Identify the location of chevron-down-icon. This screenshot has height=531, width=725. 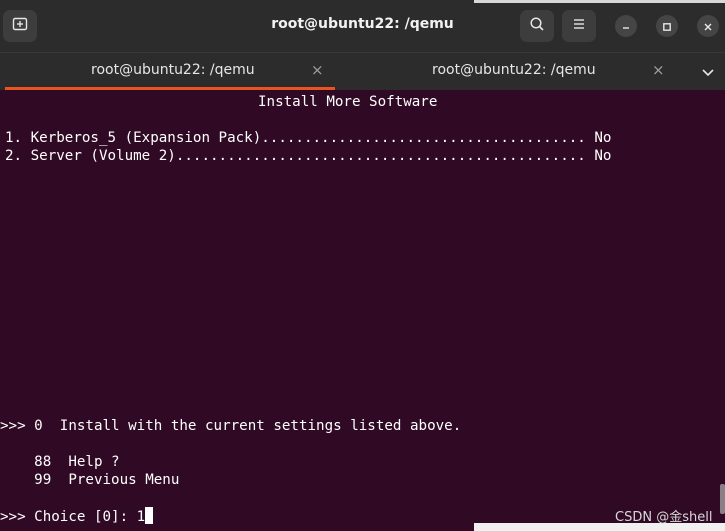
(708, 72).